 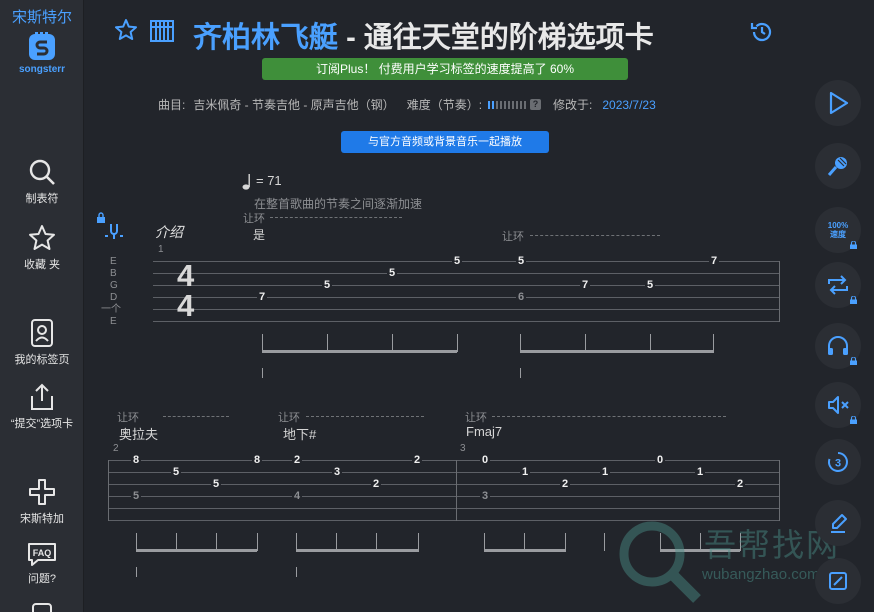 I want to click on tuning-label: 一个, so click(x=111, y=309).